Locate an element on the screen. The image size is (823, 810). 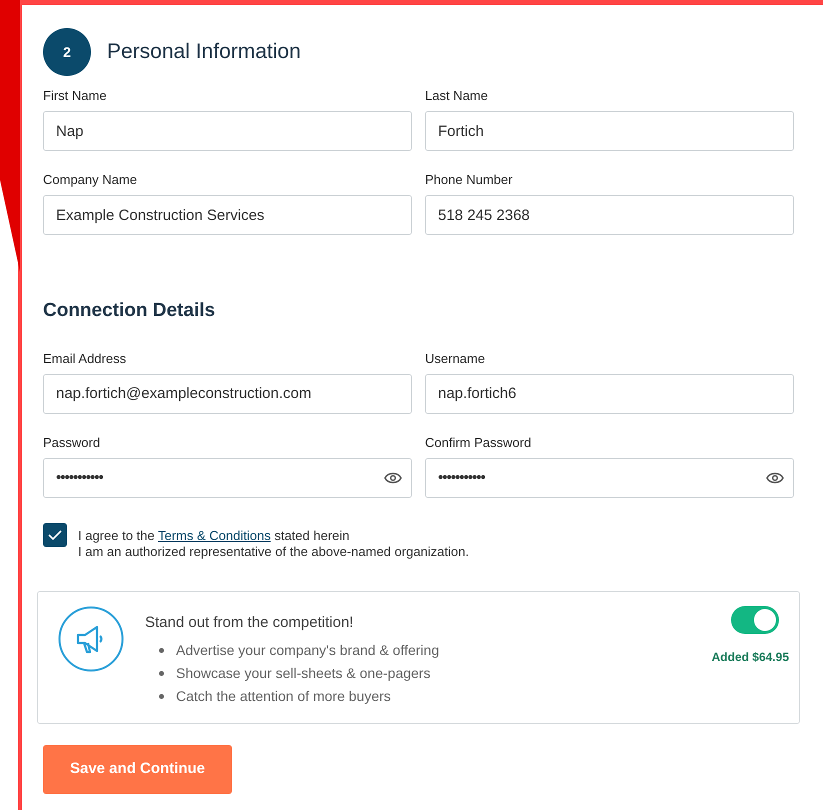
field-label: Company Name is located at coordinates (90, 180).